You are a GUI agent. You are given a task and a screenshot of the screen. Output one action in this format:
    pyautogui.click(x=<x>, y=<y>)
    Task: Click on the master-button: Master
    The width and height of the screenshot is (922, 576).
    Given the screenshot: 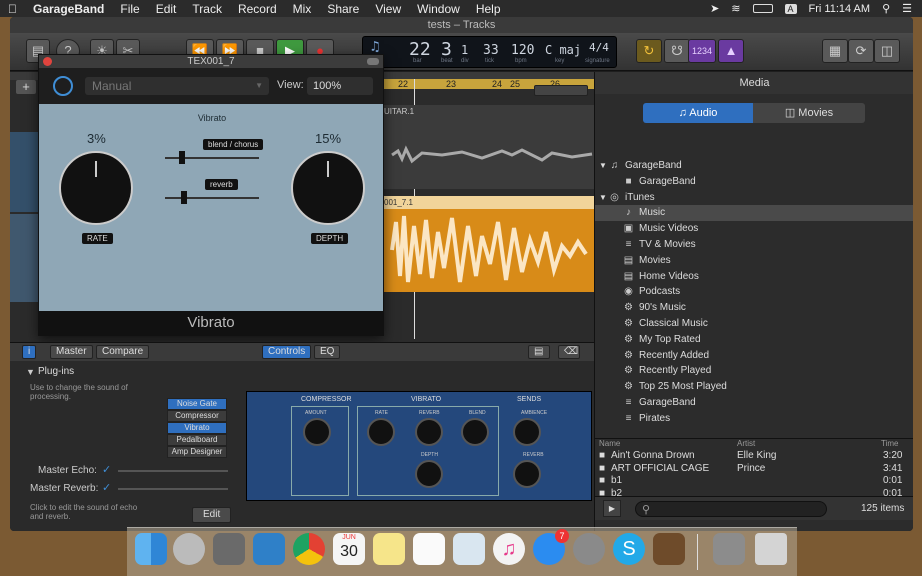 What is the action you would take?
    pyautogui.click(x=71, y=352)
    